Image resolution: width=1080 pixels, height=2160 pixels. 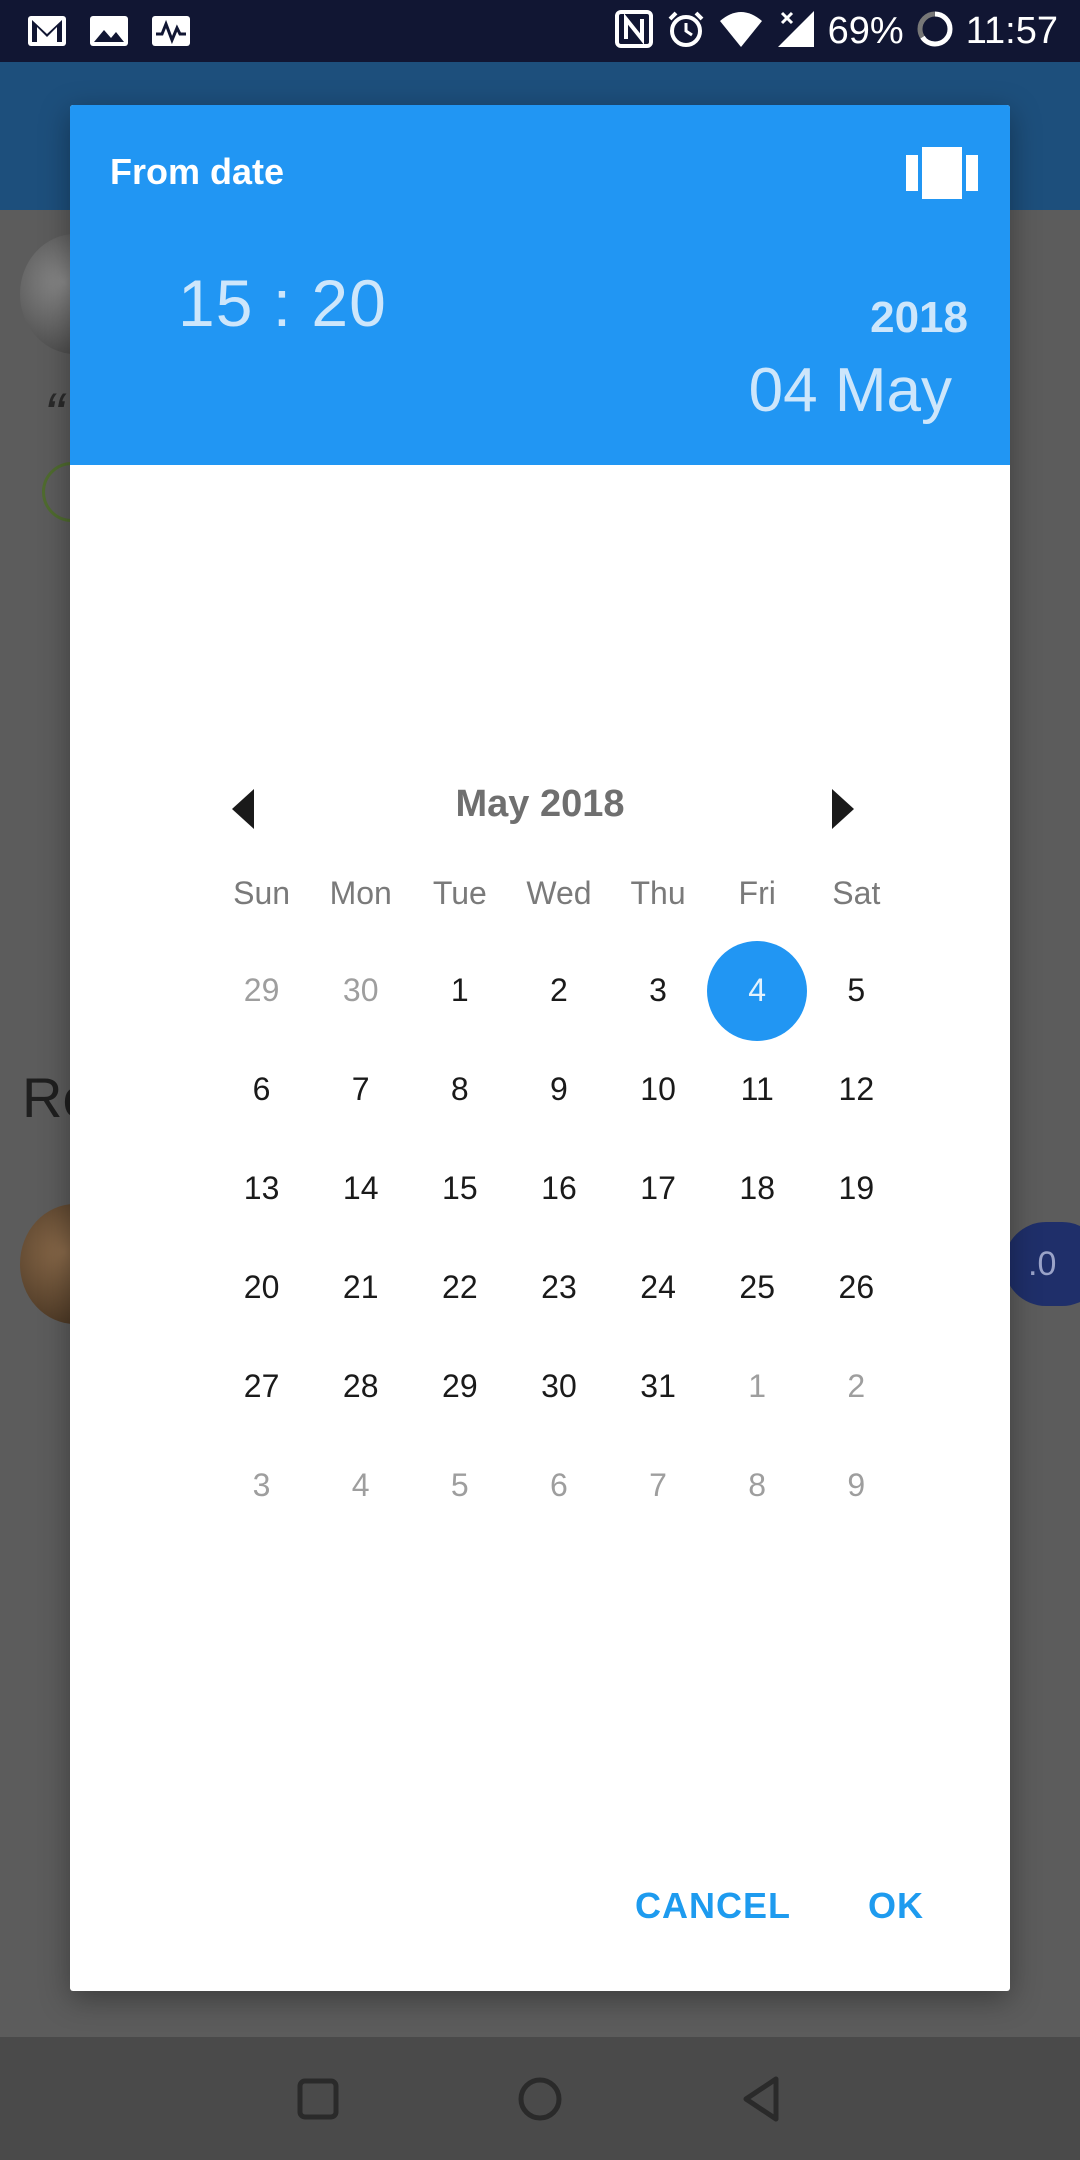 What do you see at coordinates (558, 1188) in the screenshot?
I see `day-cell: 16` at bounding box center [558, 1188].